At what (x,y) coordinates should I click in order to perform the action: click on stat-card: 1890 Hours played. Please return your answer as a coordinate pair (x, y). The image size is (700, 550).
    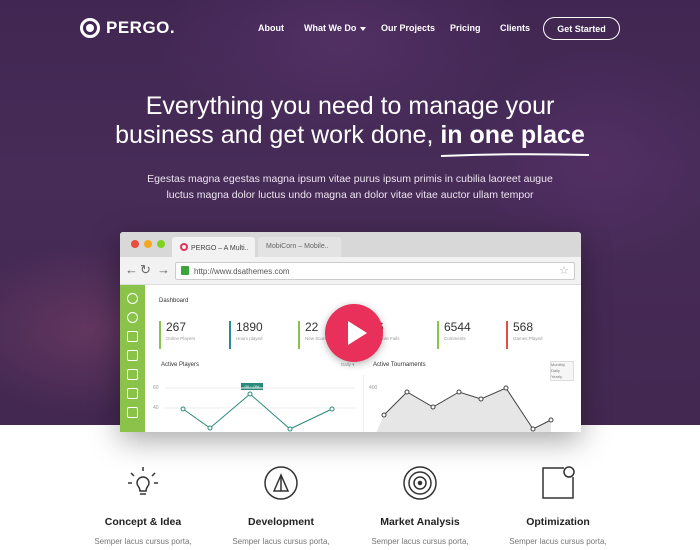
    Looking at the image, I should click on (264, 335).